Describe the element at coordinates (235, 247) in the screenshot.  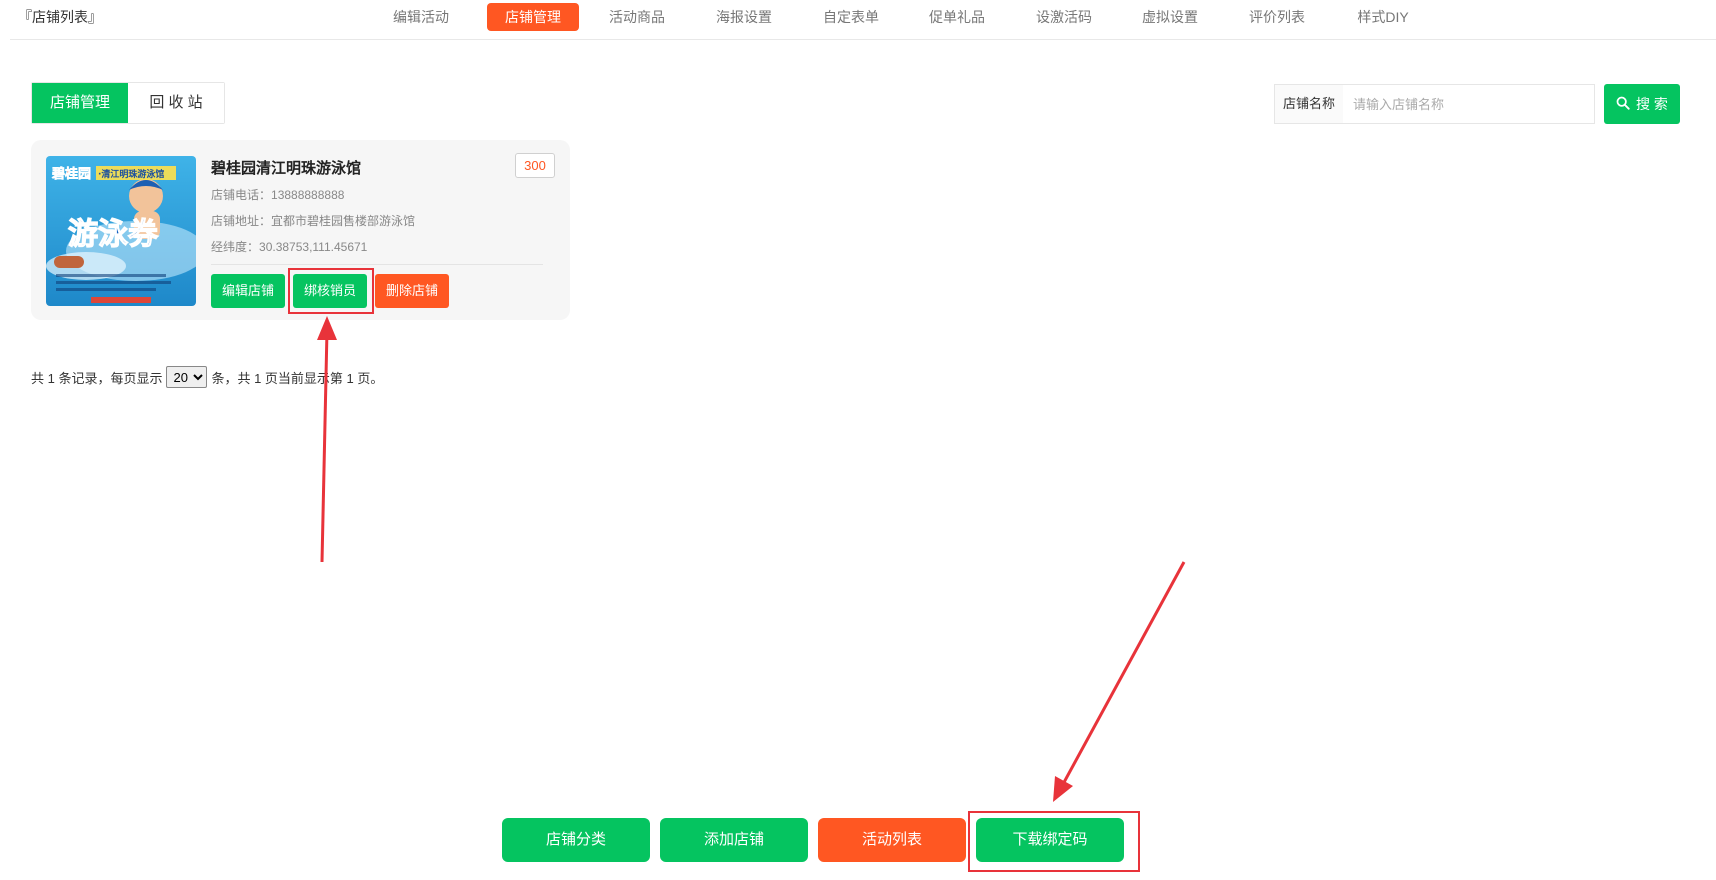
I see `store-coords-label: 经纬度：` at that location.